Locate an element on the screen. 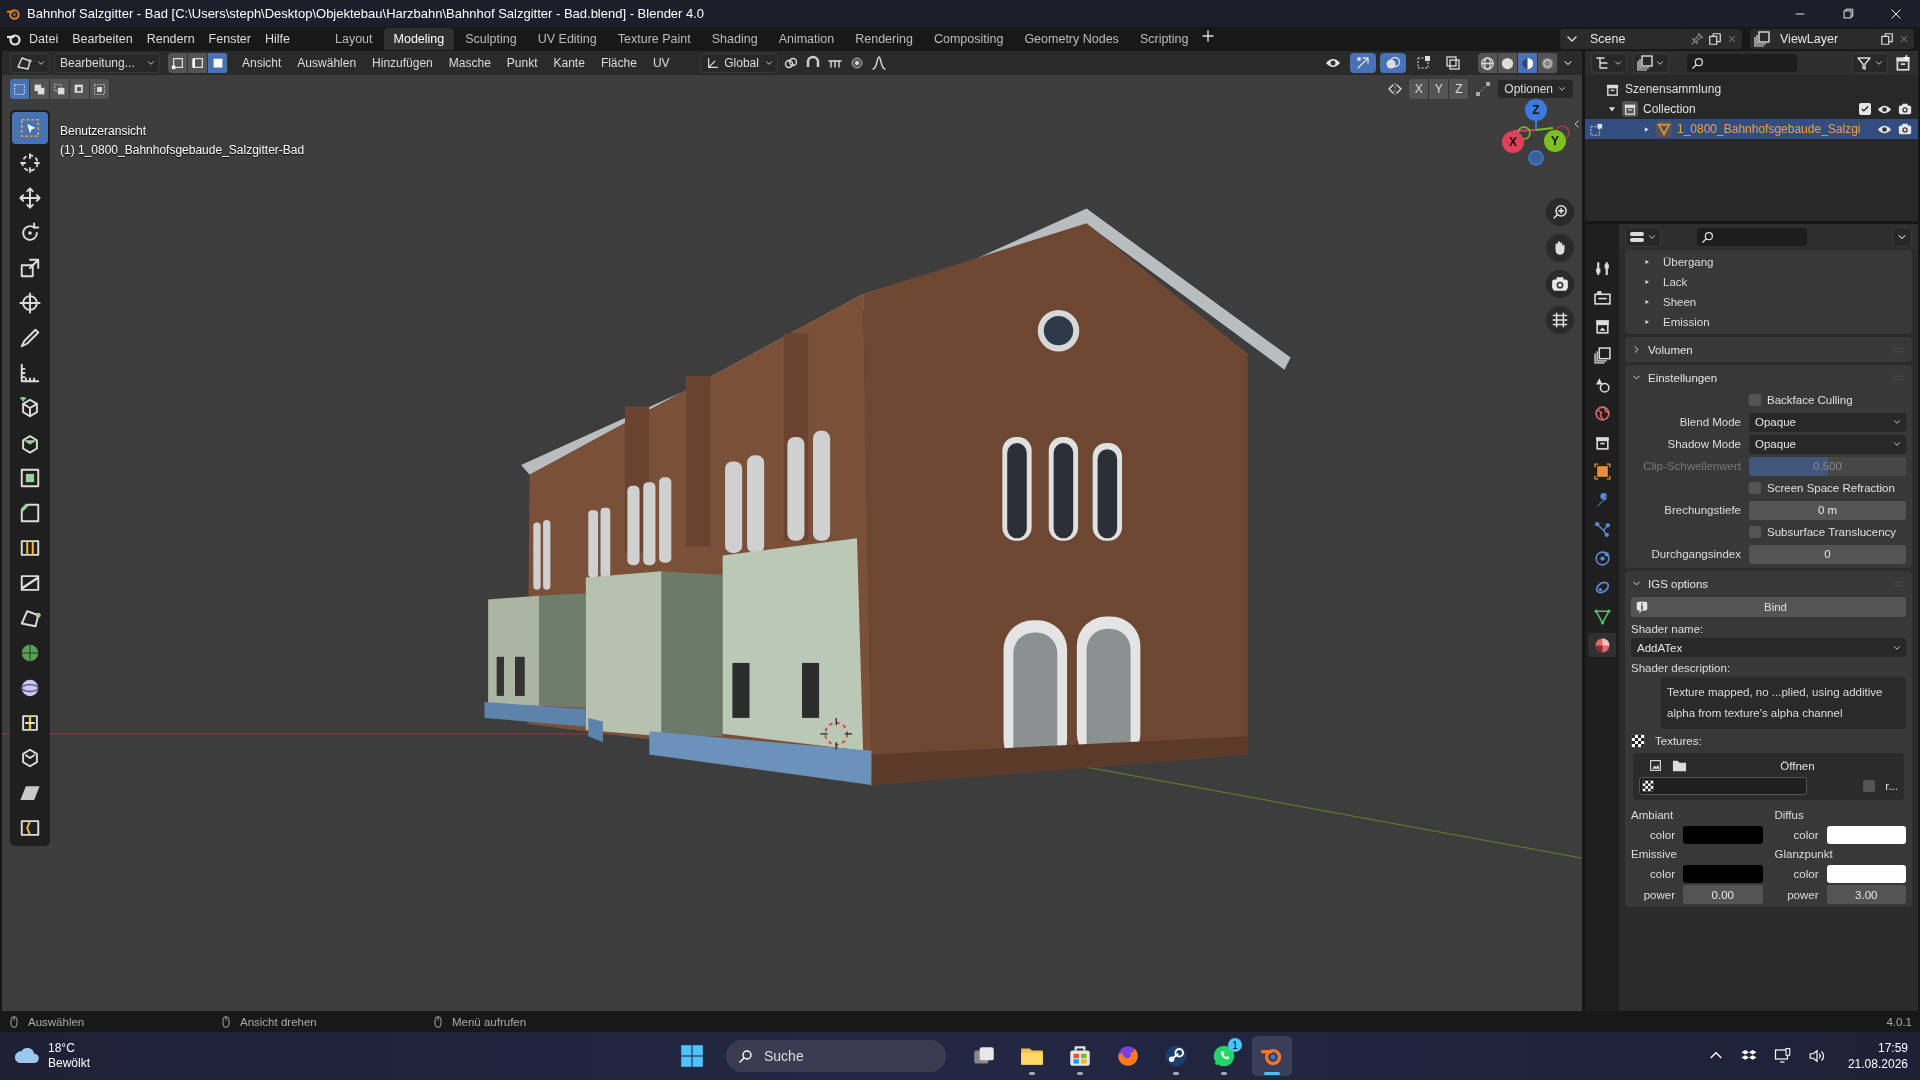  workspace-tab: Rendering is located at coordinates (884, 39).